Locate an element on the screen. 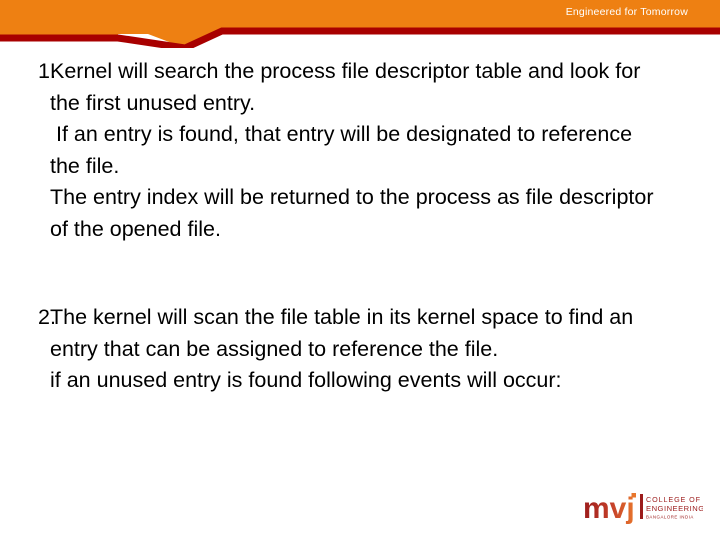 The image size is (720, 540). logo-line-college: COLLEGE OF is located at coordinates (673, 499).